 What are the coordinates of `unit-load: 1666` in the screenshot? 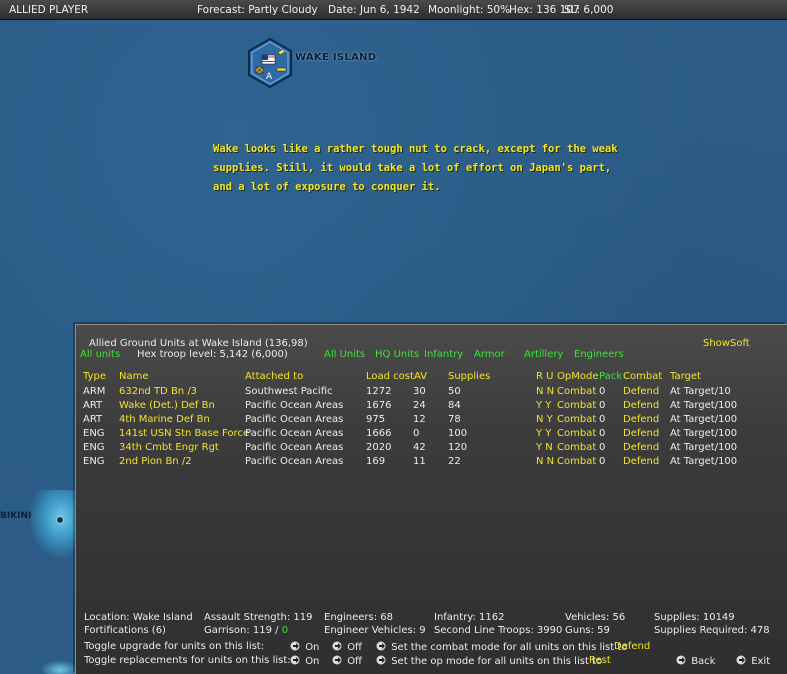 It's located at (379, 433).